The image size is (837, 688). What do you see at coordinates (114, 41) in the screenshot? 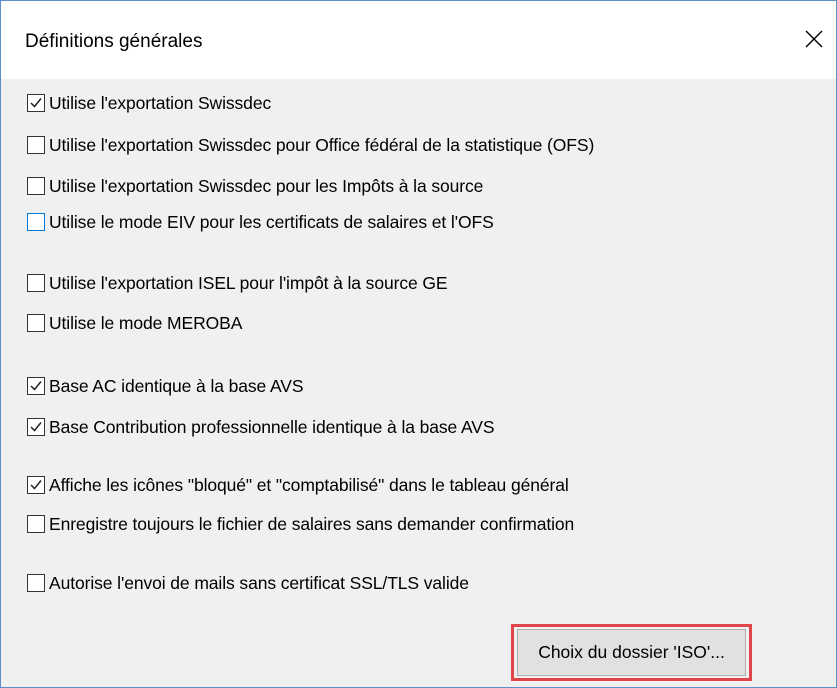
I see `dialog-title: Définitions générales` at bounding box center [114, 41].